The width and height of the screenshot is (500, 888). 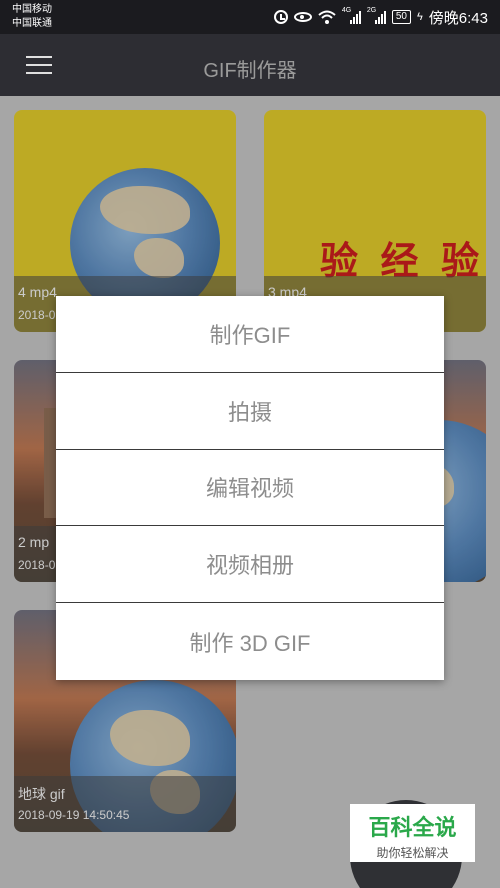 I want to click on carrier-info: 中国移动 中国联通, so click(x=32, y=17).